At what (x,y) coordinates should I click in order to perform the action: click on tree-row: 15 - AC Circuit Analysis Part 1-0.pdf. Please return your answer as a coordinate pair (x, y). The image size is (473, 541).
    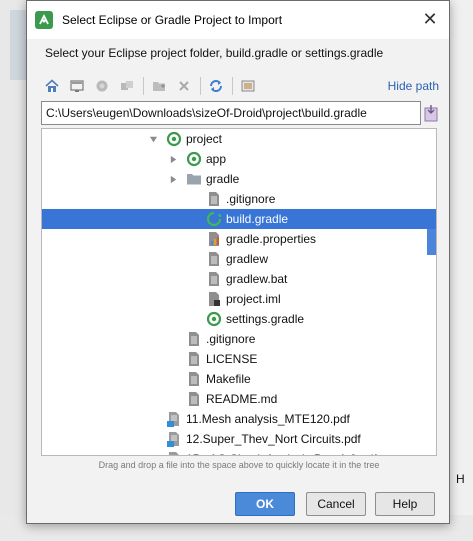
    Looking at the image, I should click on (239, 452).